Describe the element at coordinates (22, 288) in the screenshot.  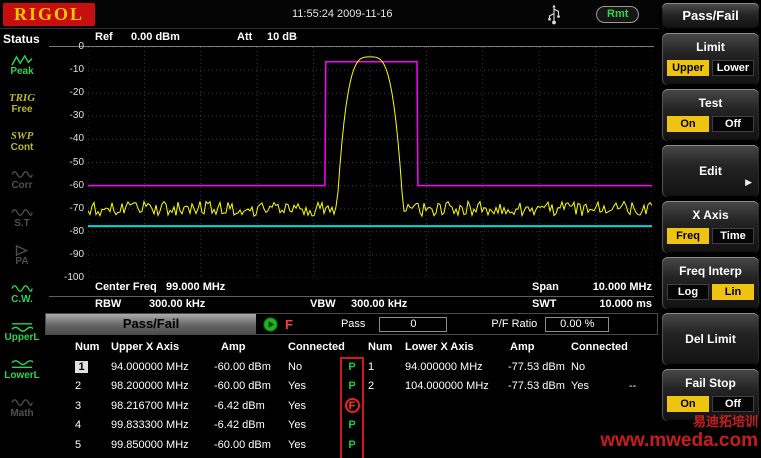
I see `cw-wave-icon` at that location.